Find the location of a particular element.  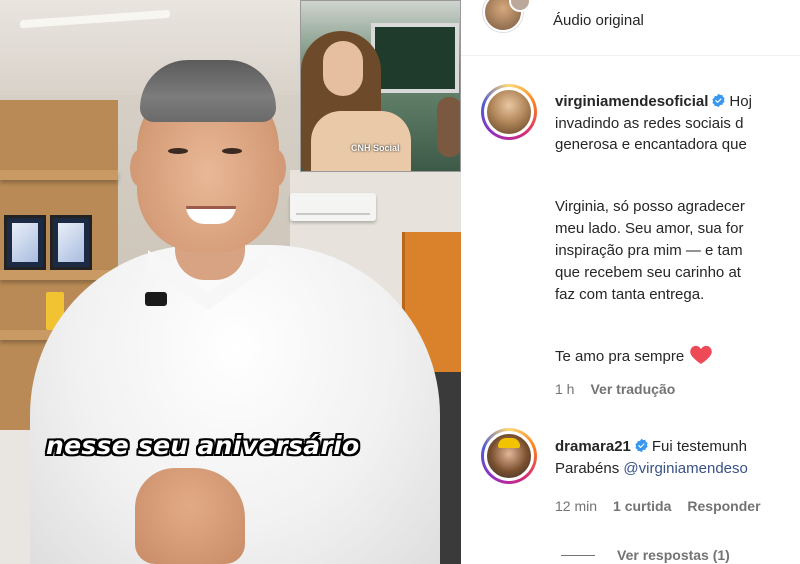

comment-time: 12 min is located at coordinates (576, 506).